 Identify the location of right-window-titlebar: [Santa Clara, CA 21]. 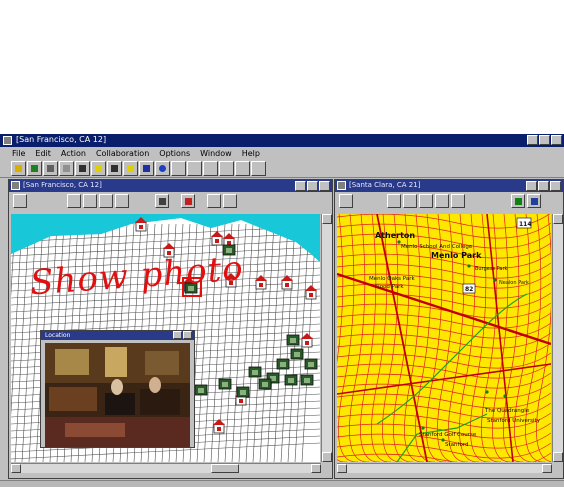
(449, 186).